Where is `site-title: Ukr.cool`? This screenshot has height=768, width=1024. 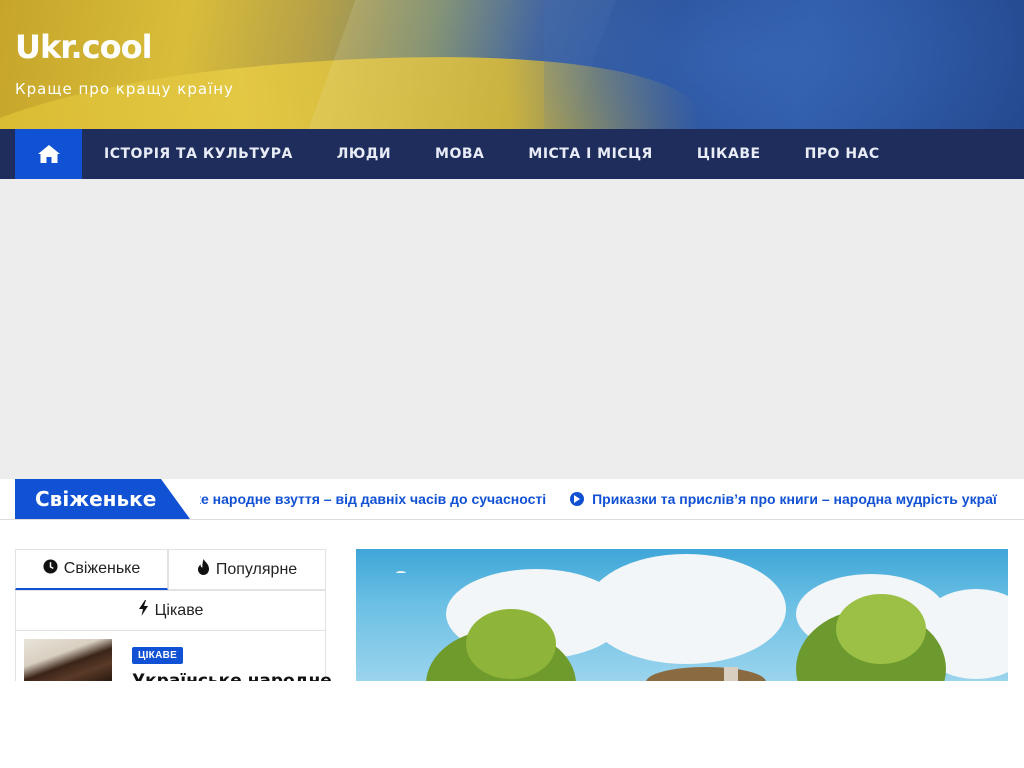
site-title: Ukr.cool is located at coordinates (84, 47).